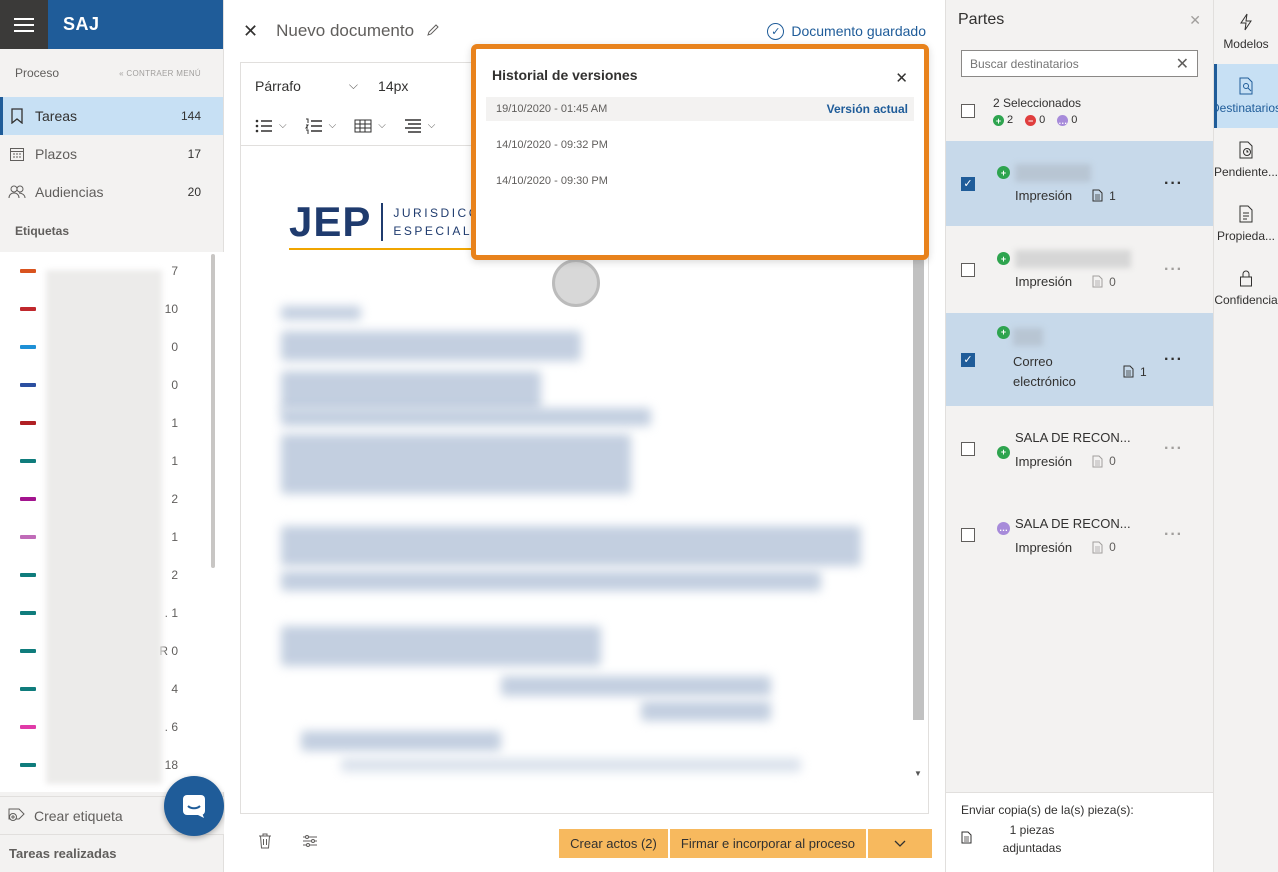 This screenshot has height=872, width=1278. What do you see at coordinates (190, 116) in the screenshot?
I see `sidebar-item-count: 144` at bounding box center [190, 116].